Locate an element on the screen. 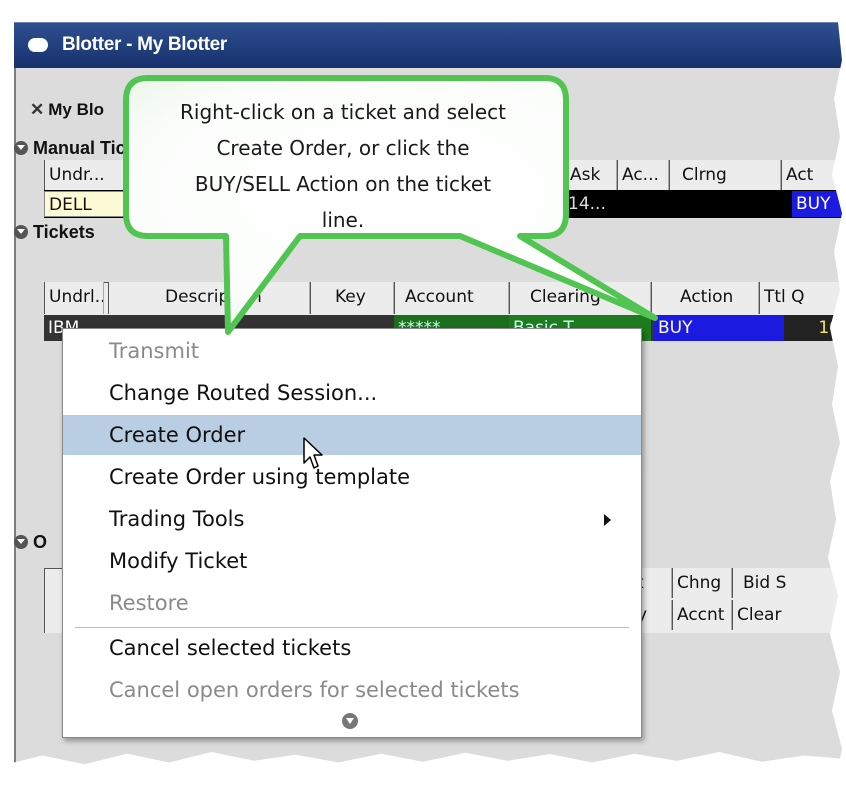 This screenshot has width=846, height=787. col-header: Ask is located at coordinates (591, 175).